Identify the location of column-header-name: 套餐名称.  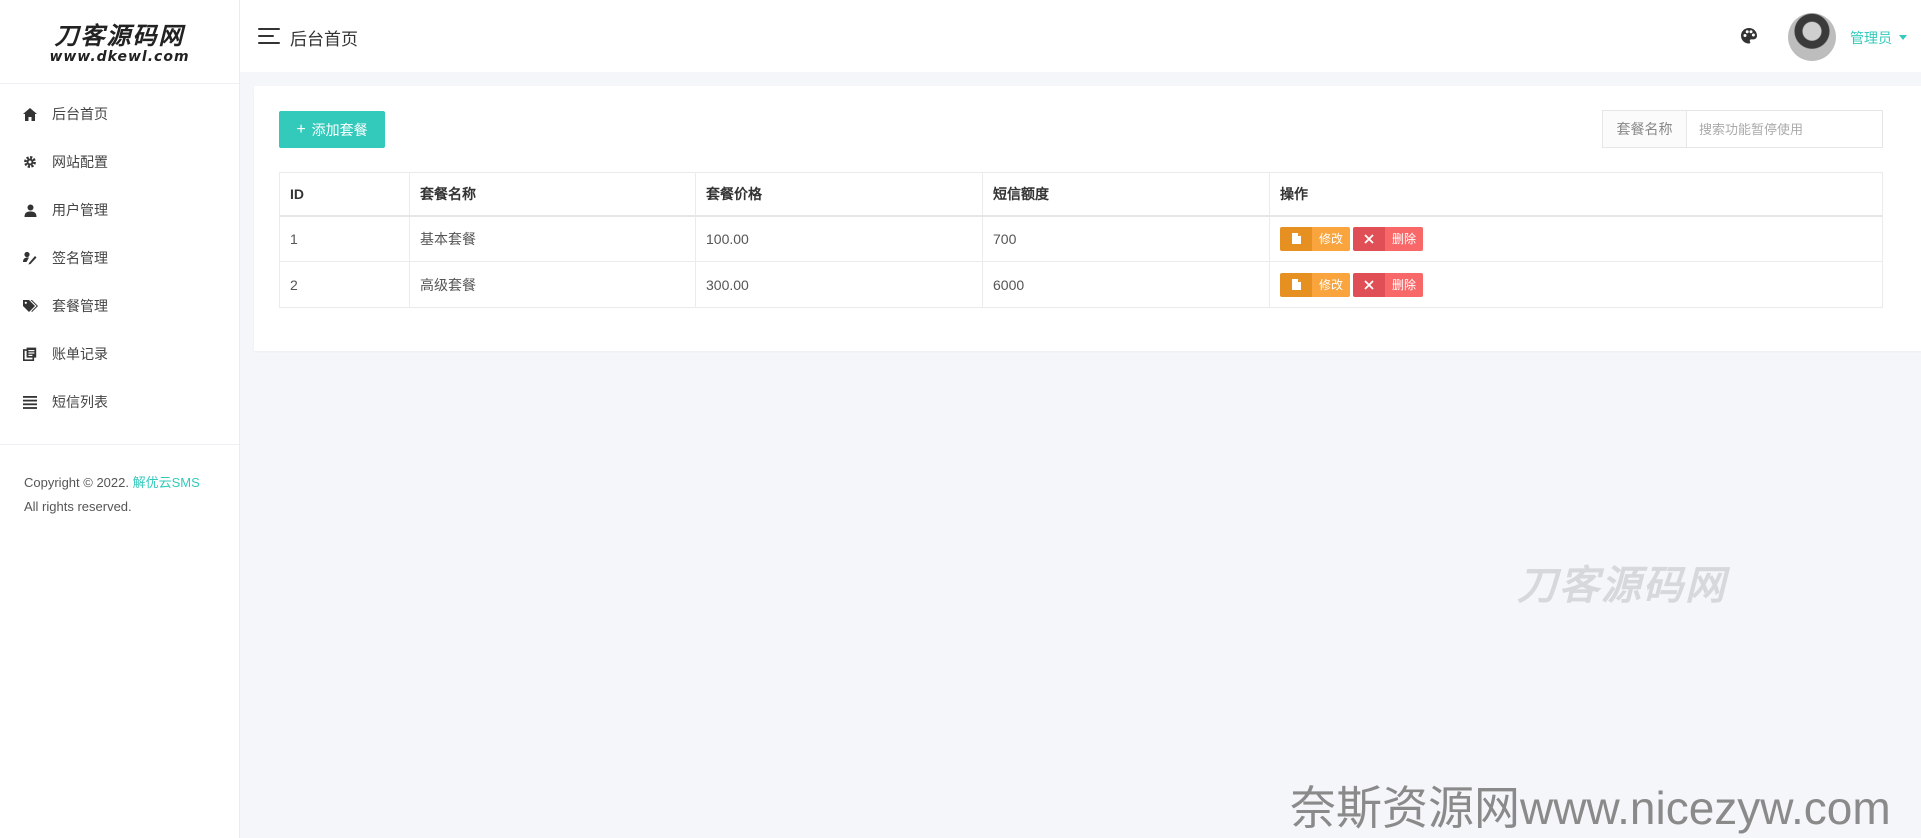
(552, 194).